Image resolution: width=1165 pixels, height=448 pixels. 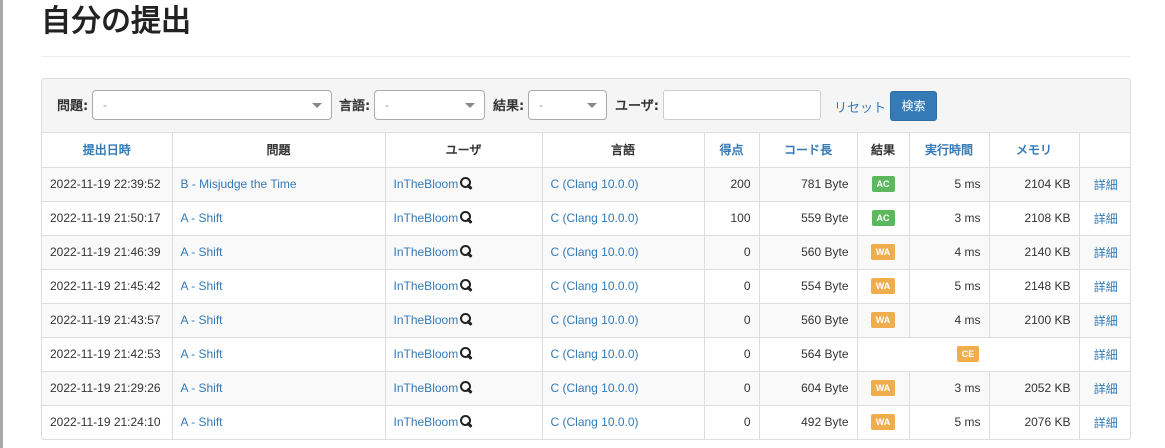 I want to click on cell-exec-time: 3 ms, so click(x=949, y=388).